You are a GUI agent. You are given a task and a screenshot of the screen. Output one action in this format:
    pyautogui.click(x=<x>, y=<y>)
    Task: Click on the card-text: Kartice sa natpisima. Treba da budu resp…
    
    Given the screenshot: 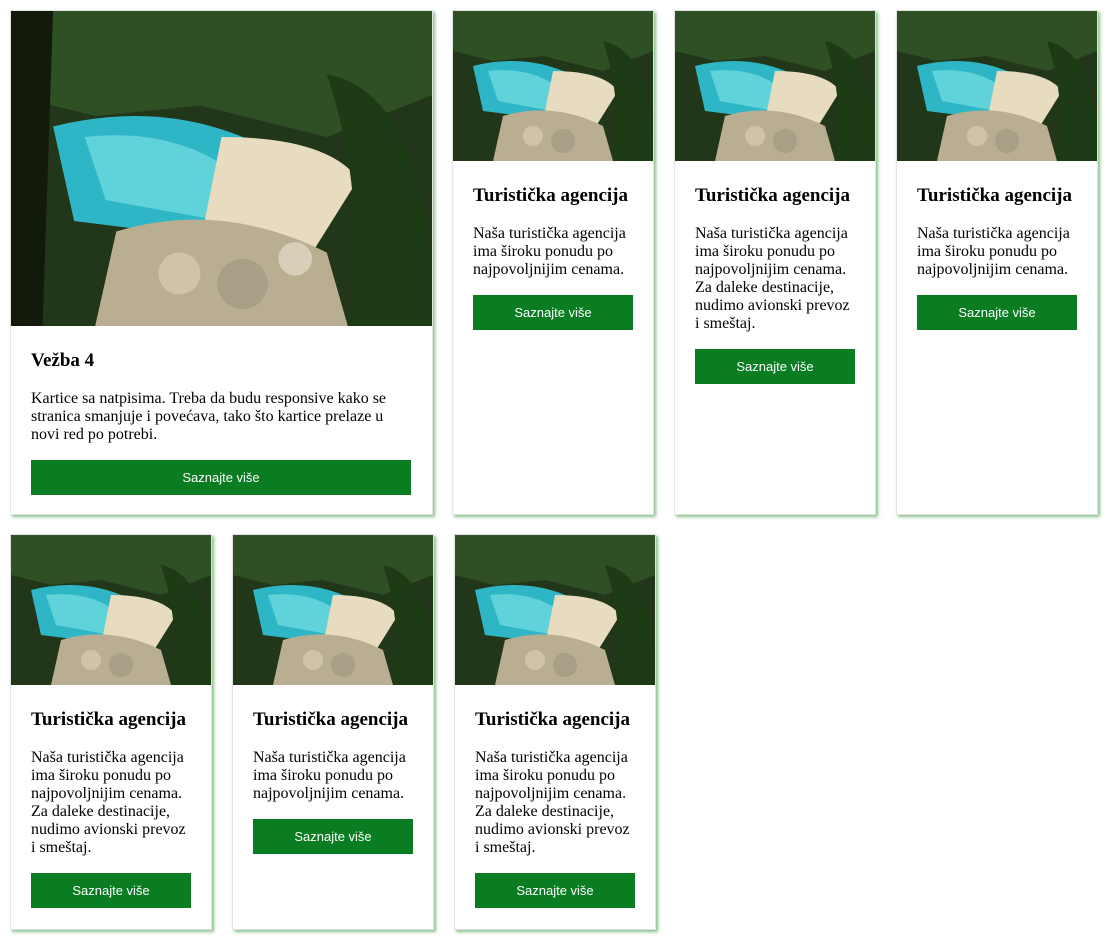 What is the action you would take?
    pyautogui.click(x=209, y=416)
    